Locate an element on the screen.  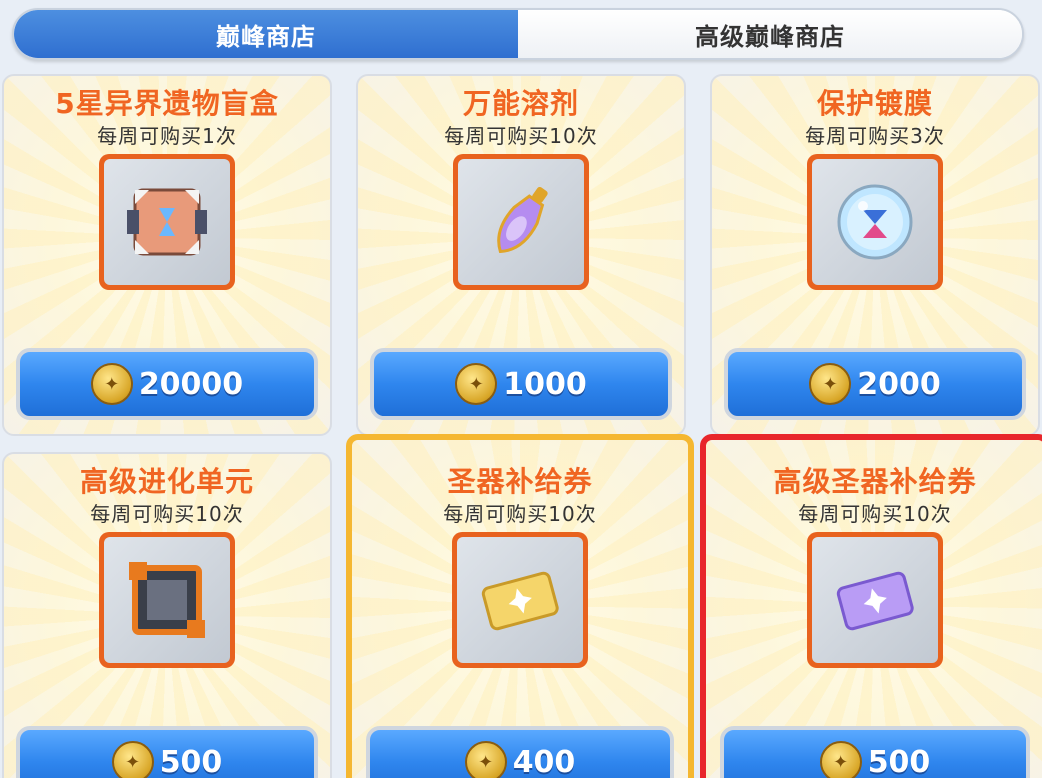
shop-item-card: 高级进化单元 每周可购买10次 ✦ 500 is located at coordinates (167, 615).